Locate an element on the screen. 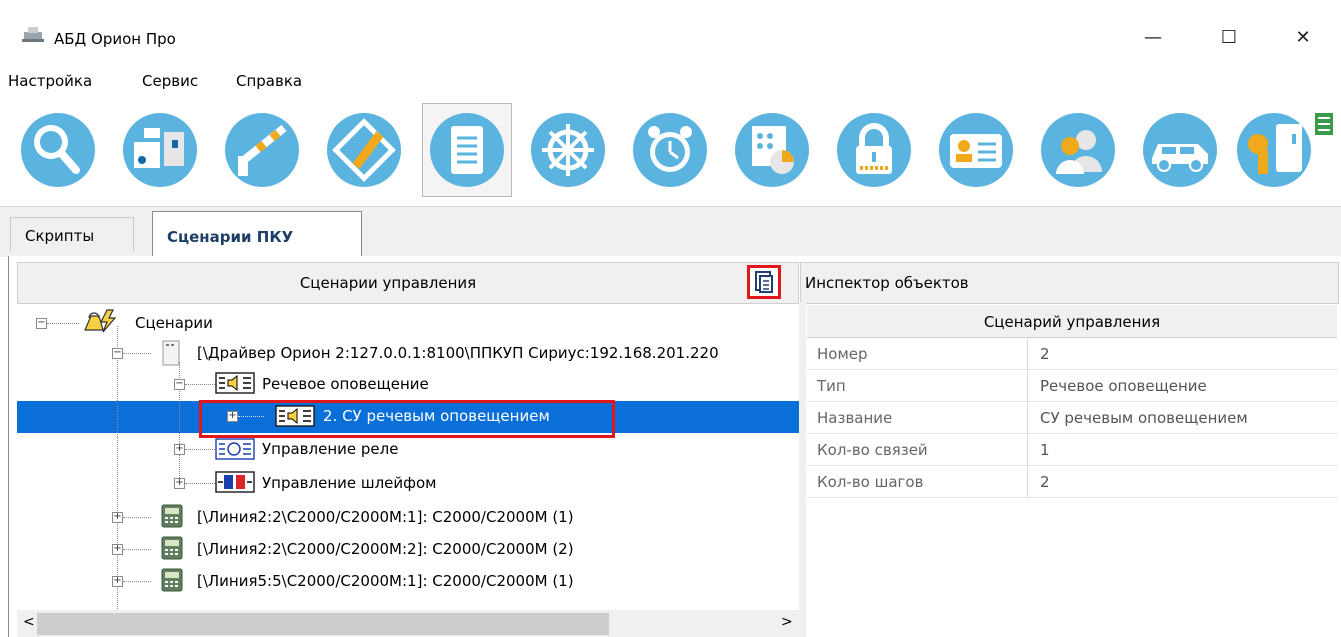 The height and width of the screenshot is (637, 1341). speech-warning-icon is located at coordinates (235, 383).